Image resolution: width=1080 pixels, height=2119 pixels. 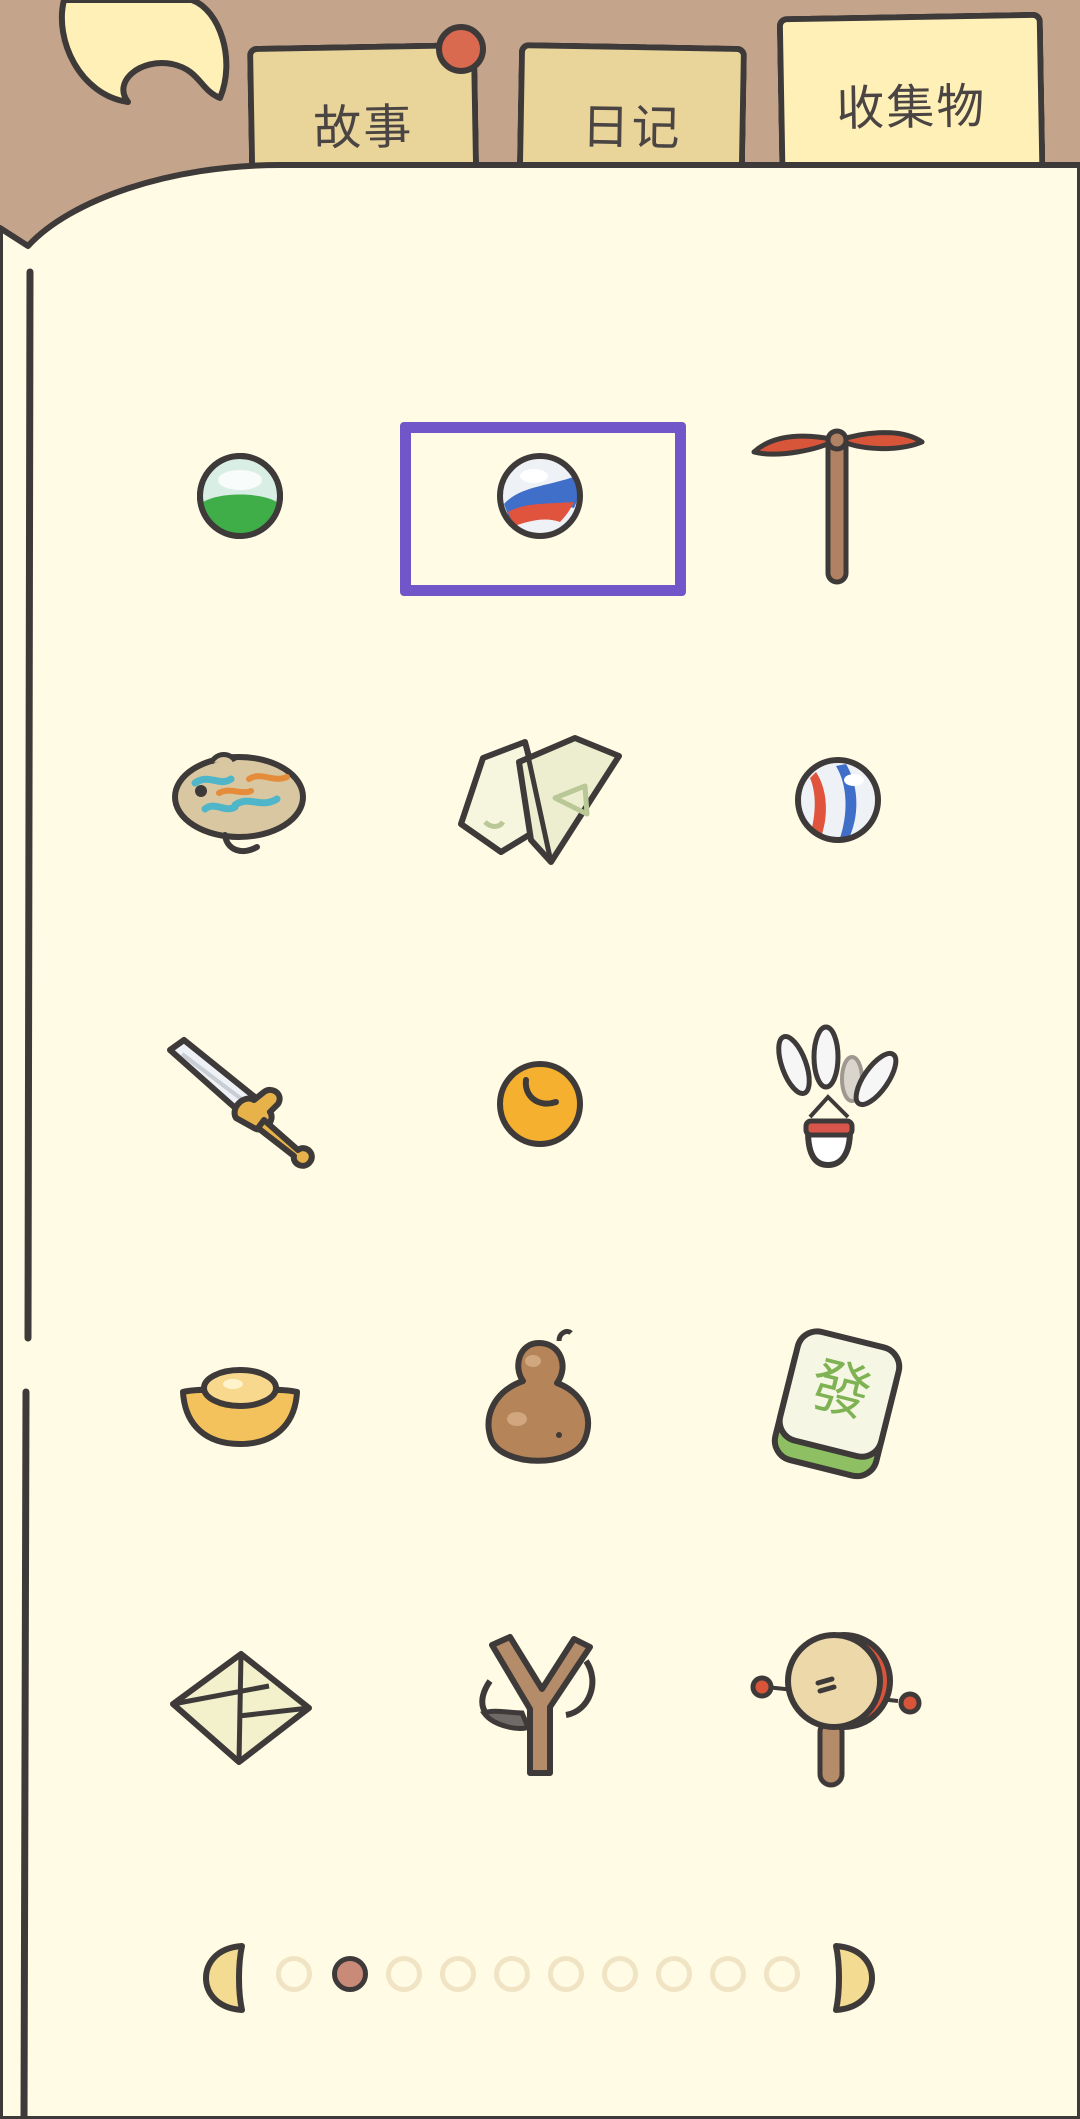 I want to click on item-bamboo-dragonfly, so click(x=838, y=496).